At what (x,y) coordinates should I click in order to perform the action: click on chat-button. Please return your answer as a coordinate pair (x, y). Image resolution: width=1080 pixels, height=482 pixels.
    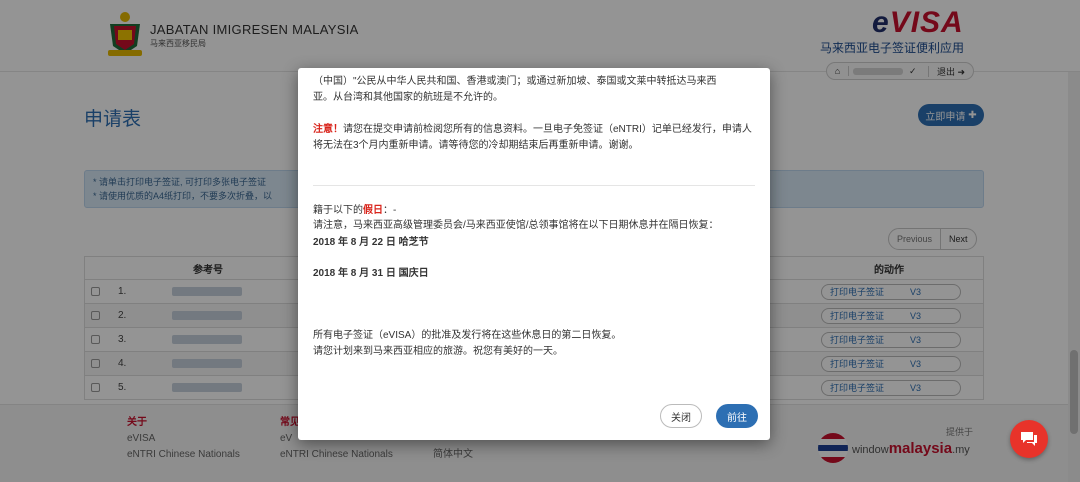
    Looking at the image, I should click on (1029, 439).